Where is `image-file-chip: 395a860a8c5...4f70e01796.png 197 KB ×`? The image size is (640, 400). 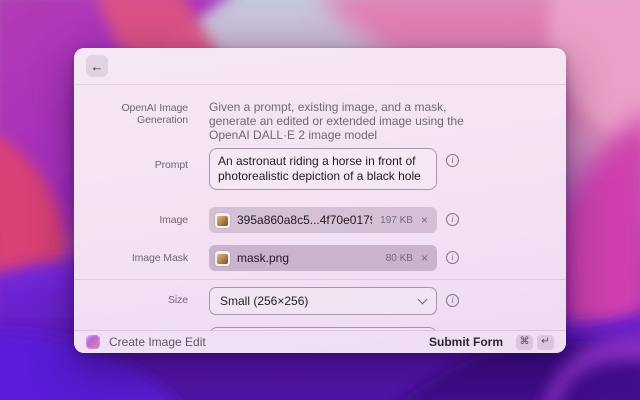 image-file-chip: 395a860a8c5...4f70e01796.png 197 KB × is located at coordinates (323, 220).